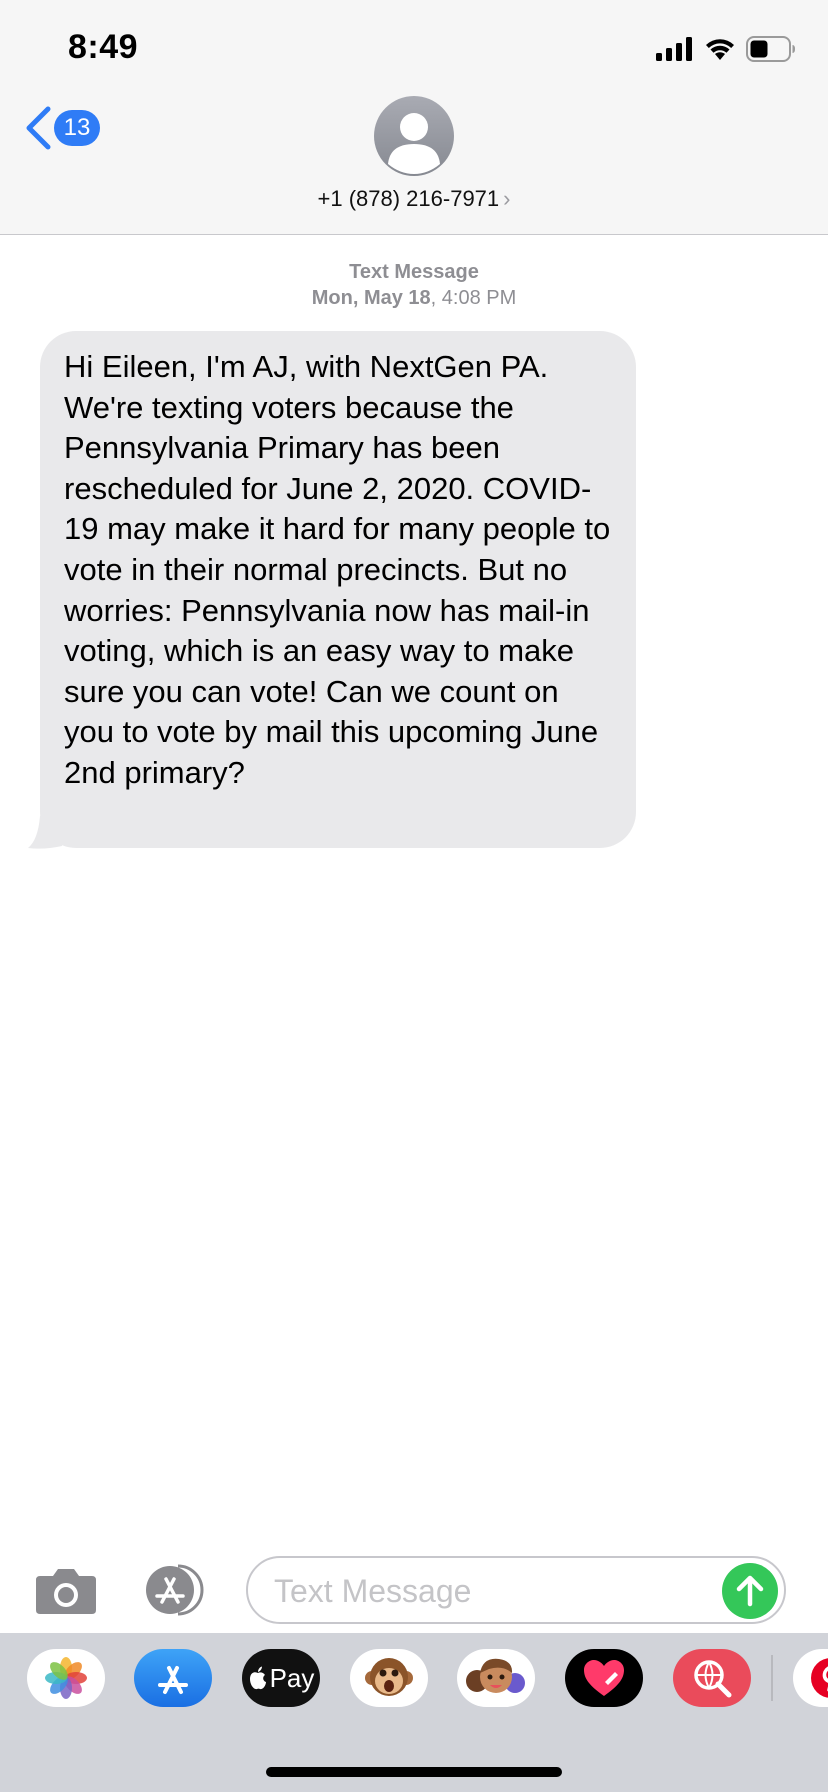 This screenshot has height=1792, width=828. Describe the element at coordinates (257, 1678) in the screenshot. I see `apple-pay-icon` at that location.